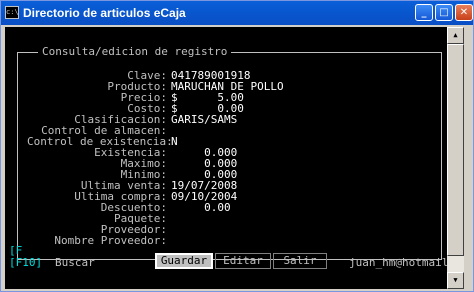 This screenshot has width=474, height=292. What do you see at coordinates (12, 12) in the screenshot?
I see `console-app-icon: c:\` at bounding box center [12, 12].